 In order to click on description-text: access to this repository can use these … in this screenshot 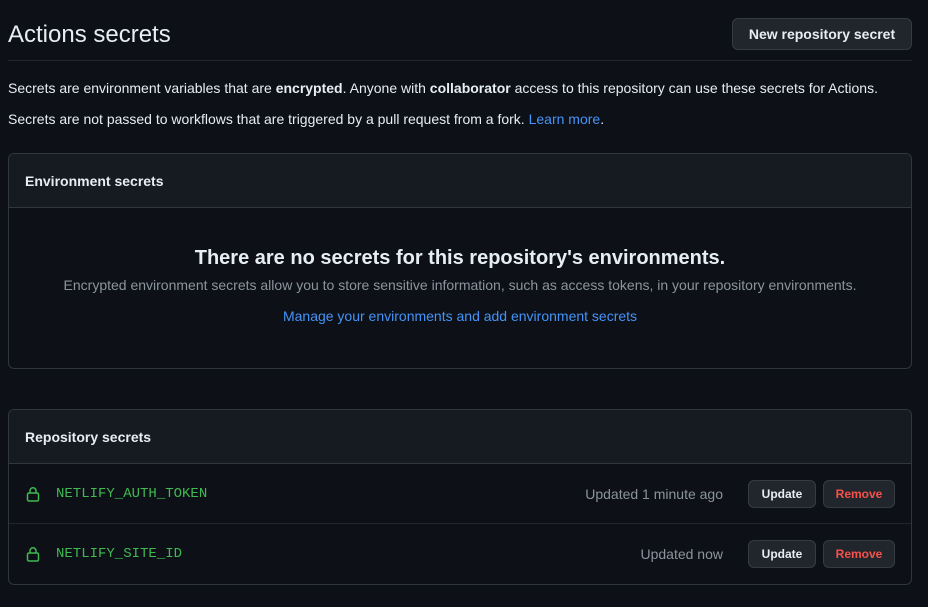, I will do `click(694, 88)`.